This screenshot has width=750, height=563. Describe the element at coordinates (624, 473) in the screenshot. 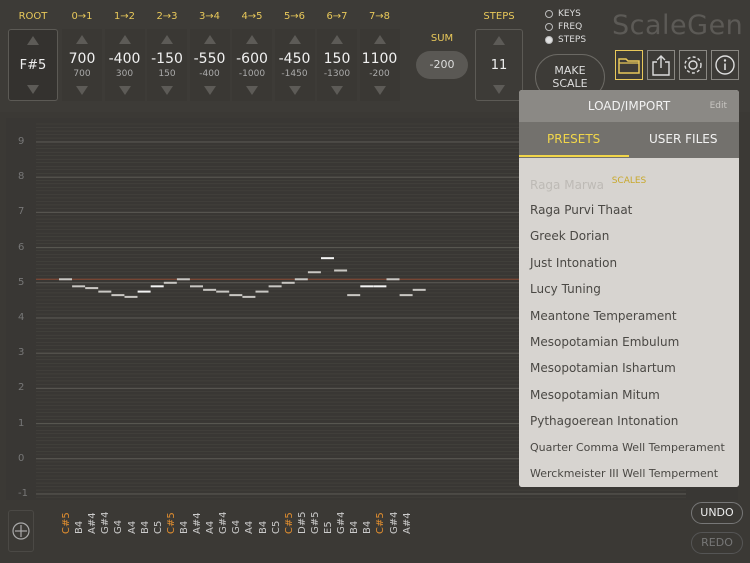

I see `list-item: Werckmeister III Well Temperment` at that location.